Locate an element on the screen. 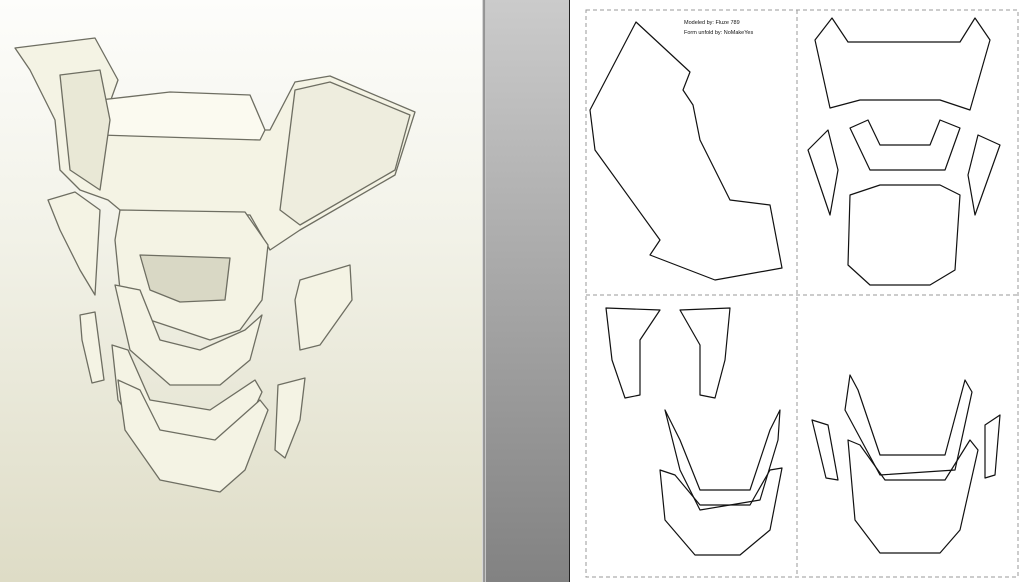  modeled-by-credit: Modeled by: Fluze 789 is located at coordinates (712, 23).